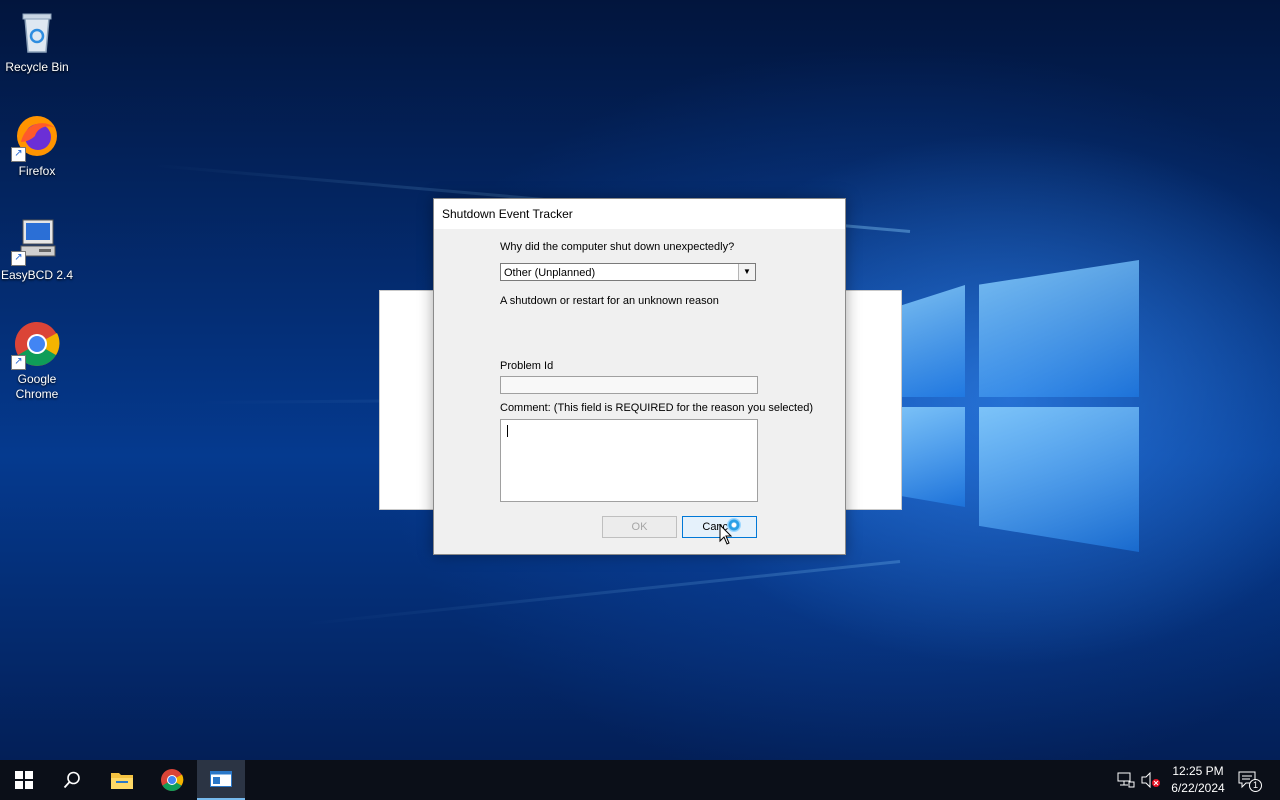 This screenshot has height=800, width=1280. What do you see at coordinates (640, 780) in the screenshot?
I see `taskbar: 12:25 PM 6/22/2024 1` at bounding box center [640, 780].